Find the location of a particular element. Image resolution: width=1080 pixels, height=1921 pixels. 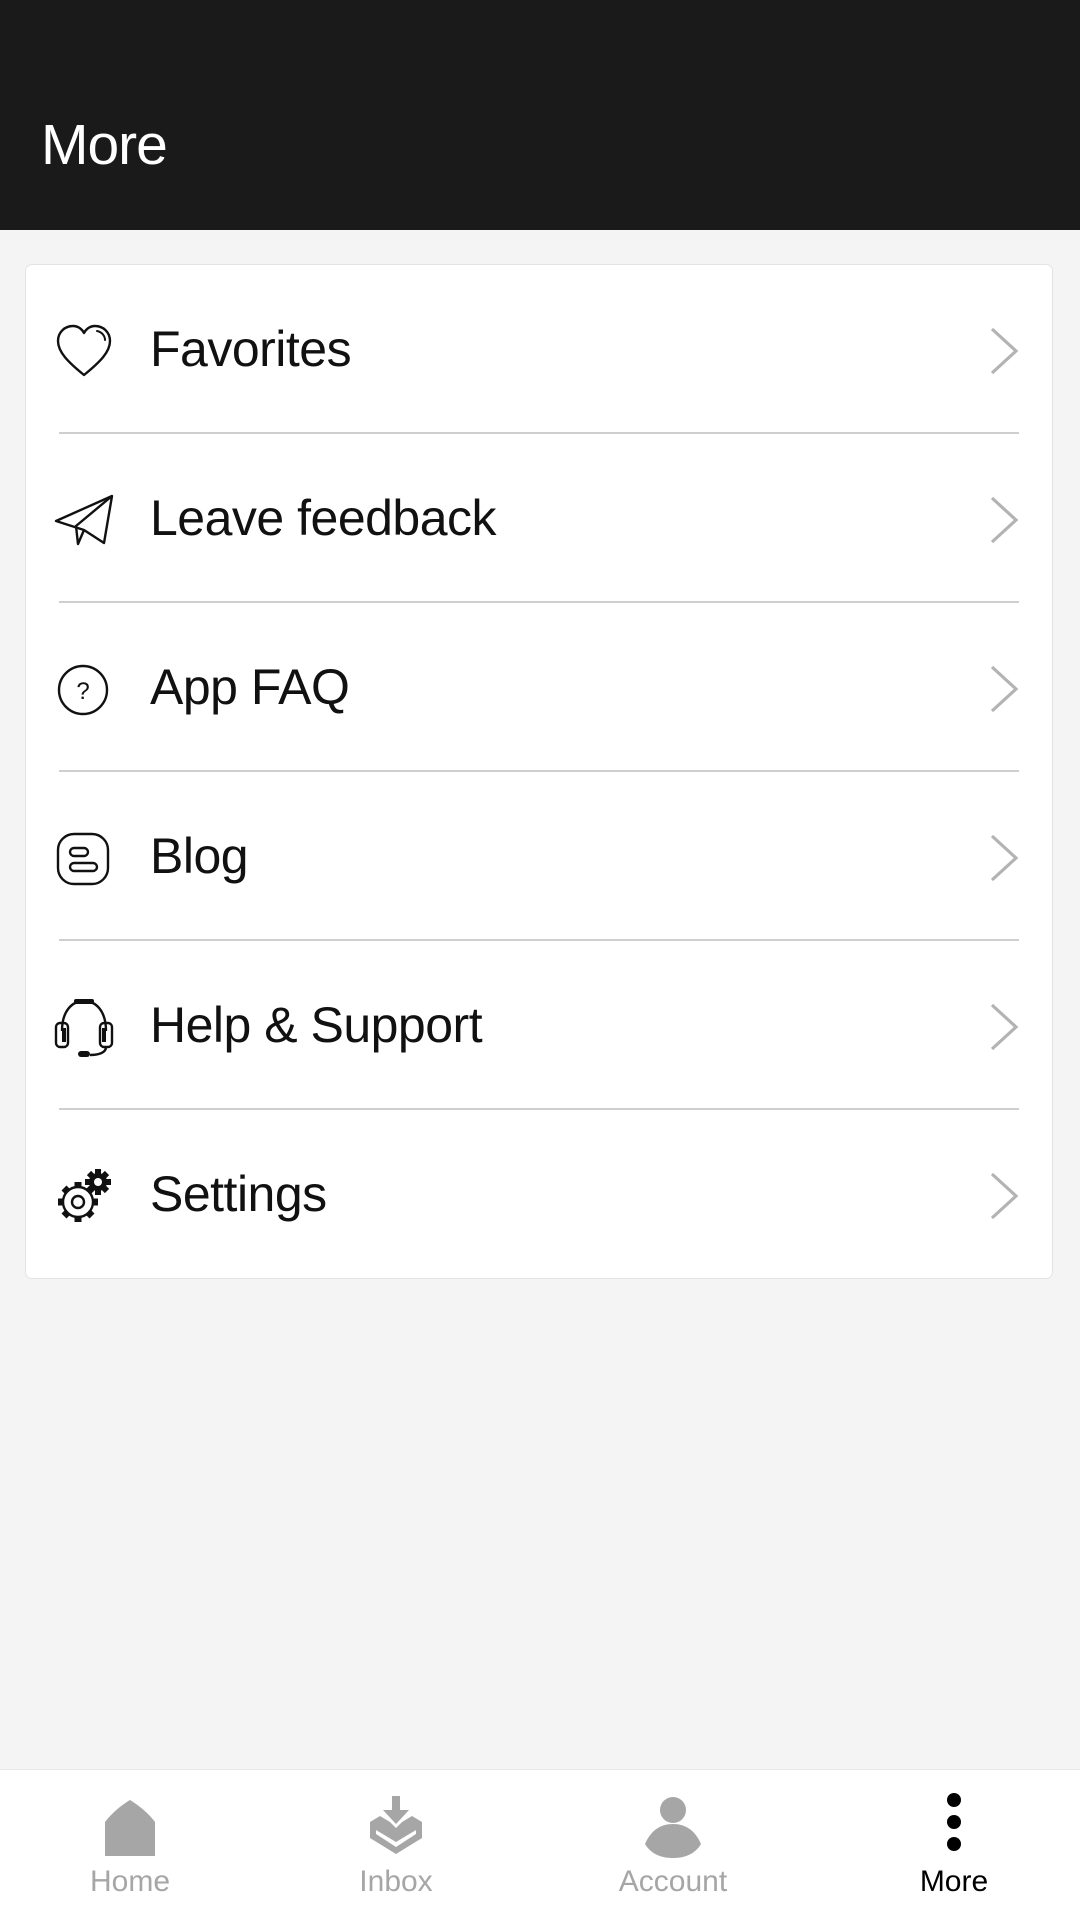

nav-label: More is located at coordinates (954, 1881).